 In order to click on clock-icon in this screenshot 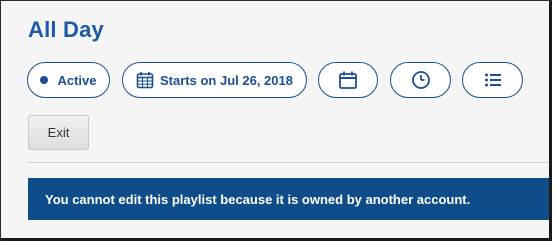, I will do `click(421, 80)`.